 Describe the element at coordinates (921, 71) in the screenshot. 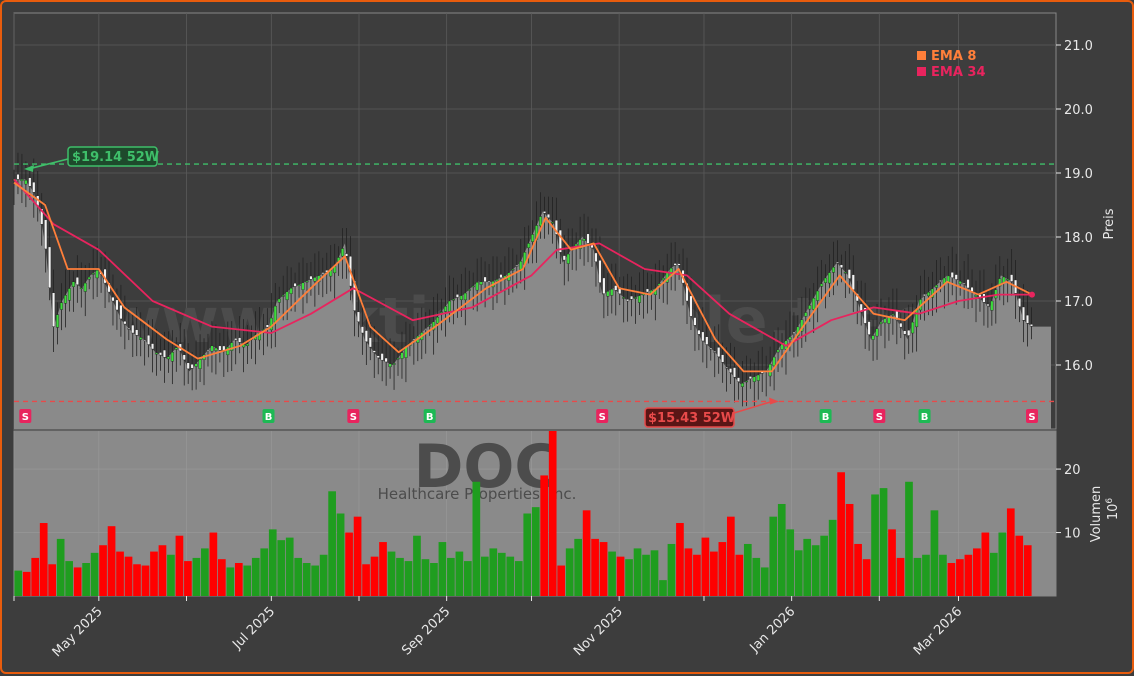

I see `legend-swatch-ema34` at that location.